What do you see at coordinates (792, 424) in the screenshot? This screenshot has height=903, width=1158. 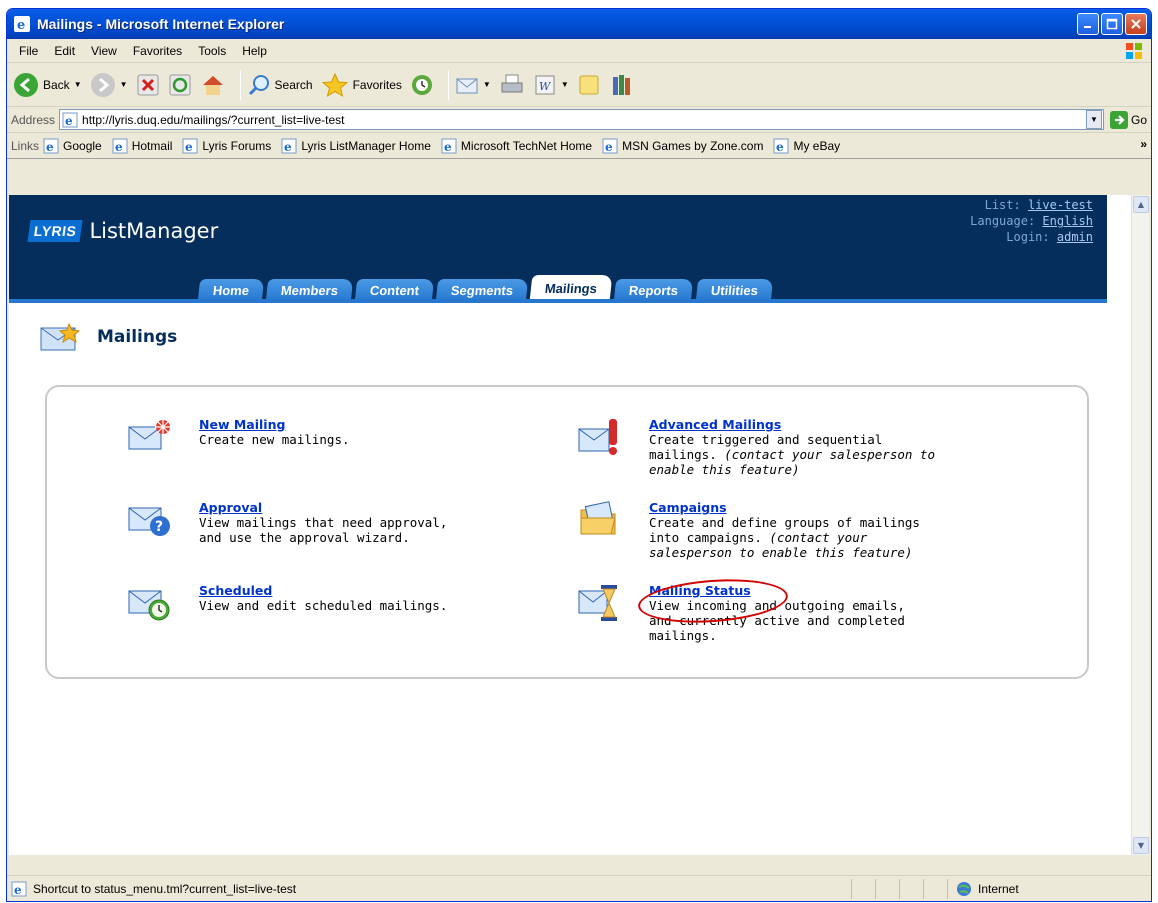 I see `advanced-mailings-link: Advanced Mailings` at bounding box center [792, 424].